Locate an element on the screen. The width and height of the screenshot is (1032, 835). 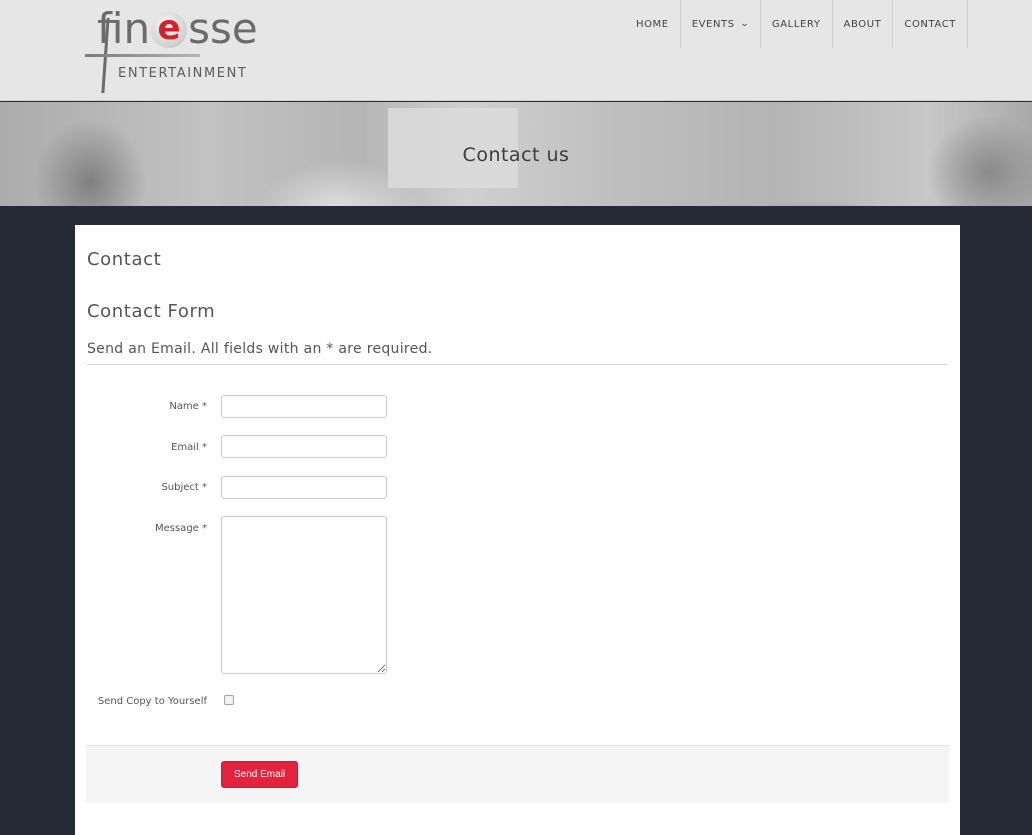
nav-item-home: HOME is located at coordinates (652, 24).